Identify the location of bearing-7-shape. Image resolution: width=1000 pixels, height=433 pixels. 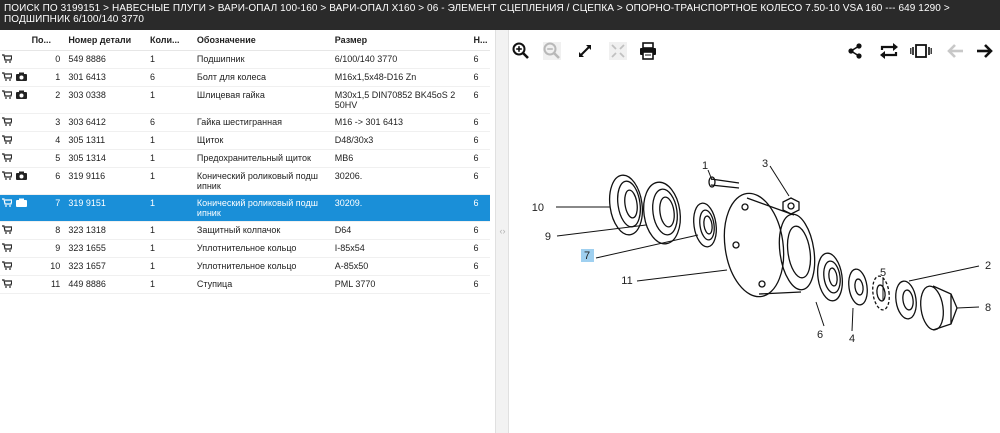
(705, 225).